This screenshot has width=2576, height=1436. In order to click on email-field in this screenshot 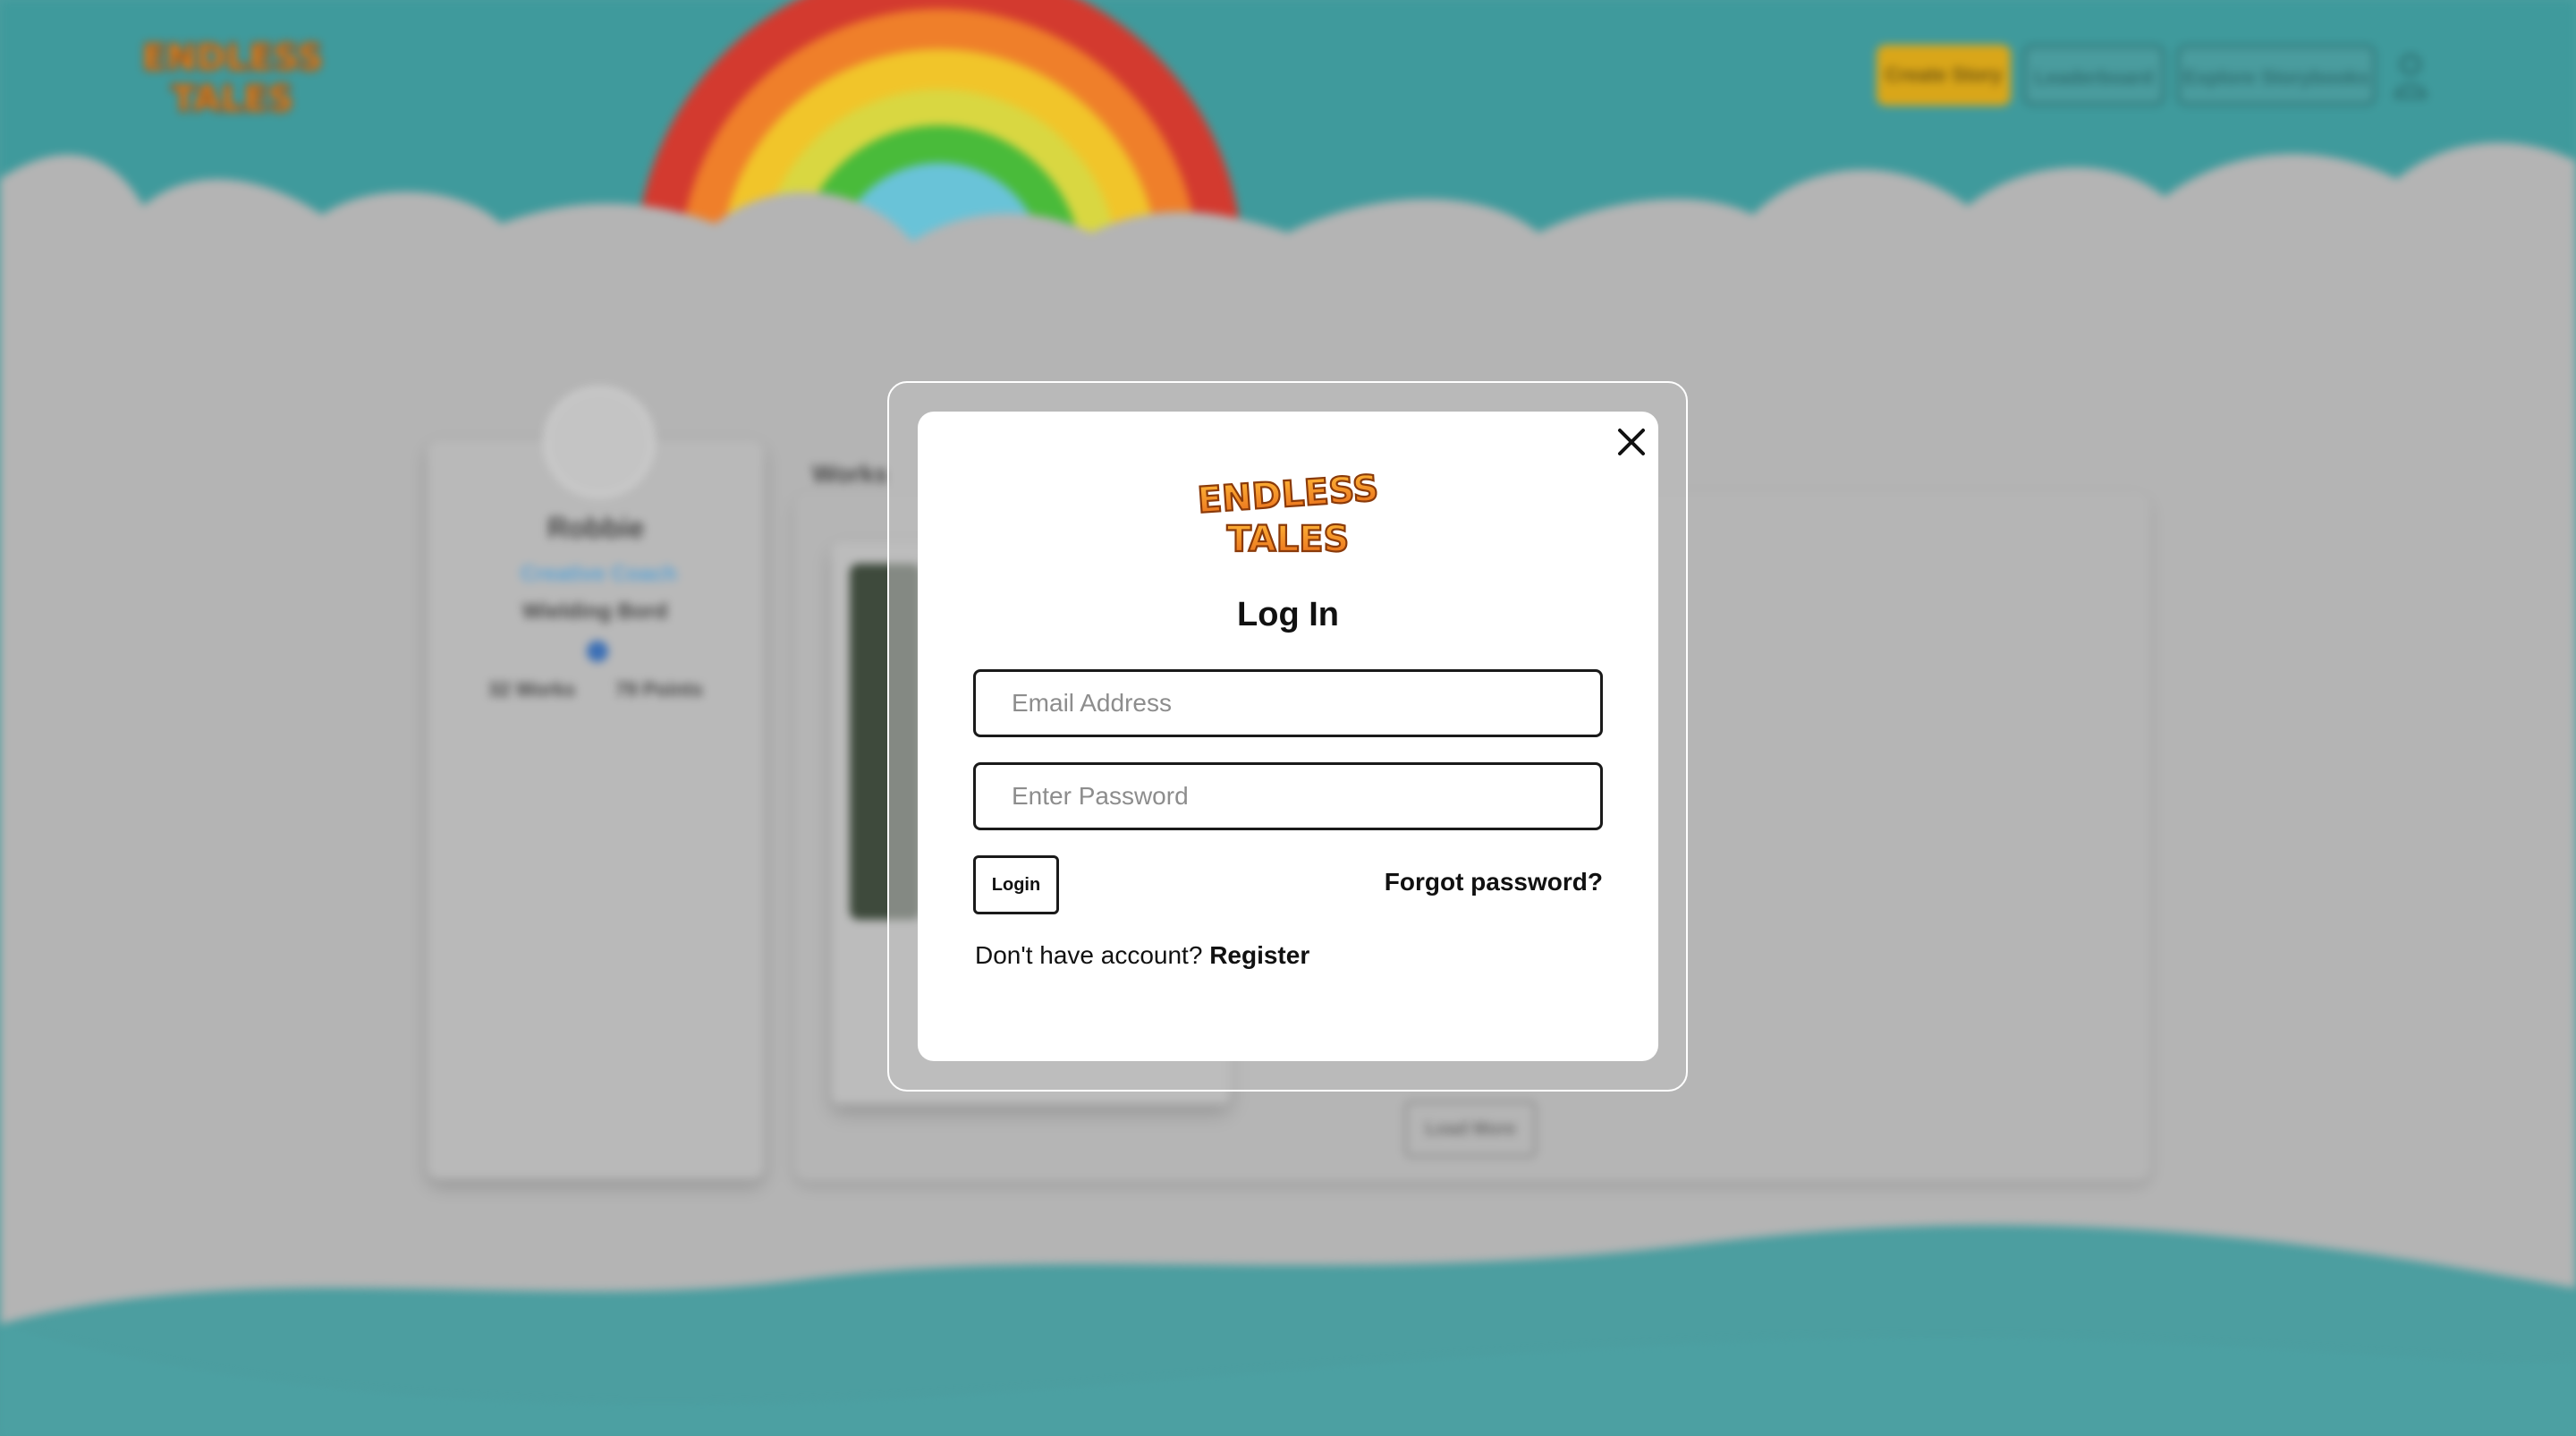, I will do `click(1288, 703)`.